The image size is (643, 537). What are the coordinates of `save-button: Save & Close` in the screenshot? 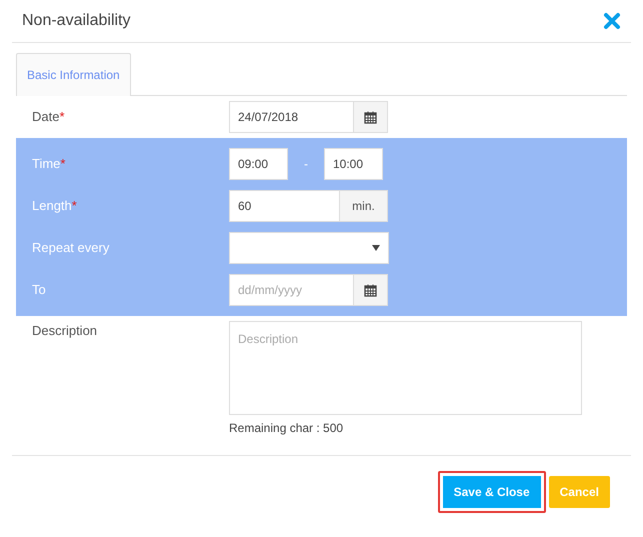 It's located at (492, 492).